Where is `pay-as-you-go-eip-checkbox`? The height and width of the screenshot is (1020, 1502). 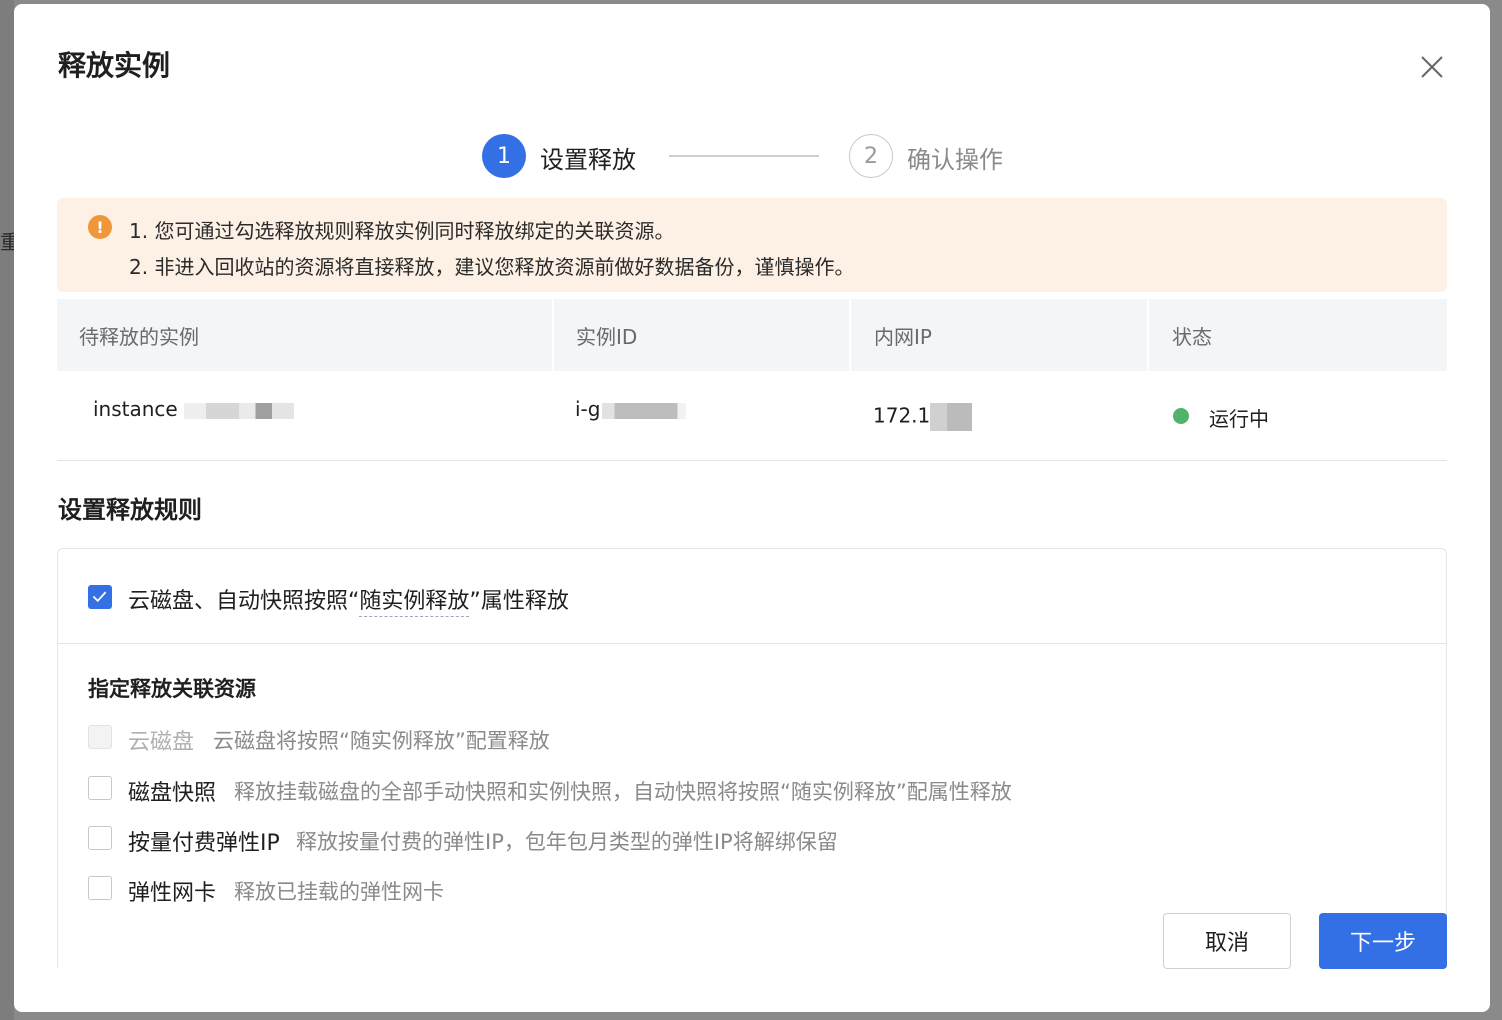
pay-as-you-go-eip-checkbox is located at coordinates (100, 838).